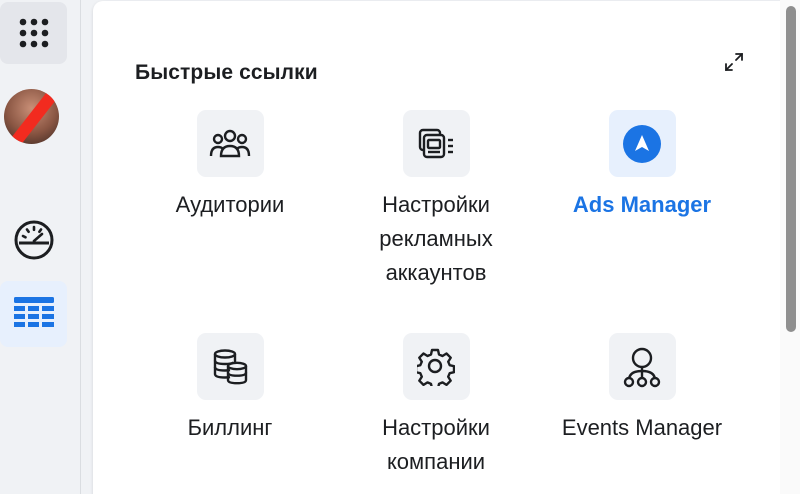 This screenshot has width=800, height=494. I want to click on ad-account-settings-icon, so click(435, 143).